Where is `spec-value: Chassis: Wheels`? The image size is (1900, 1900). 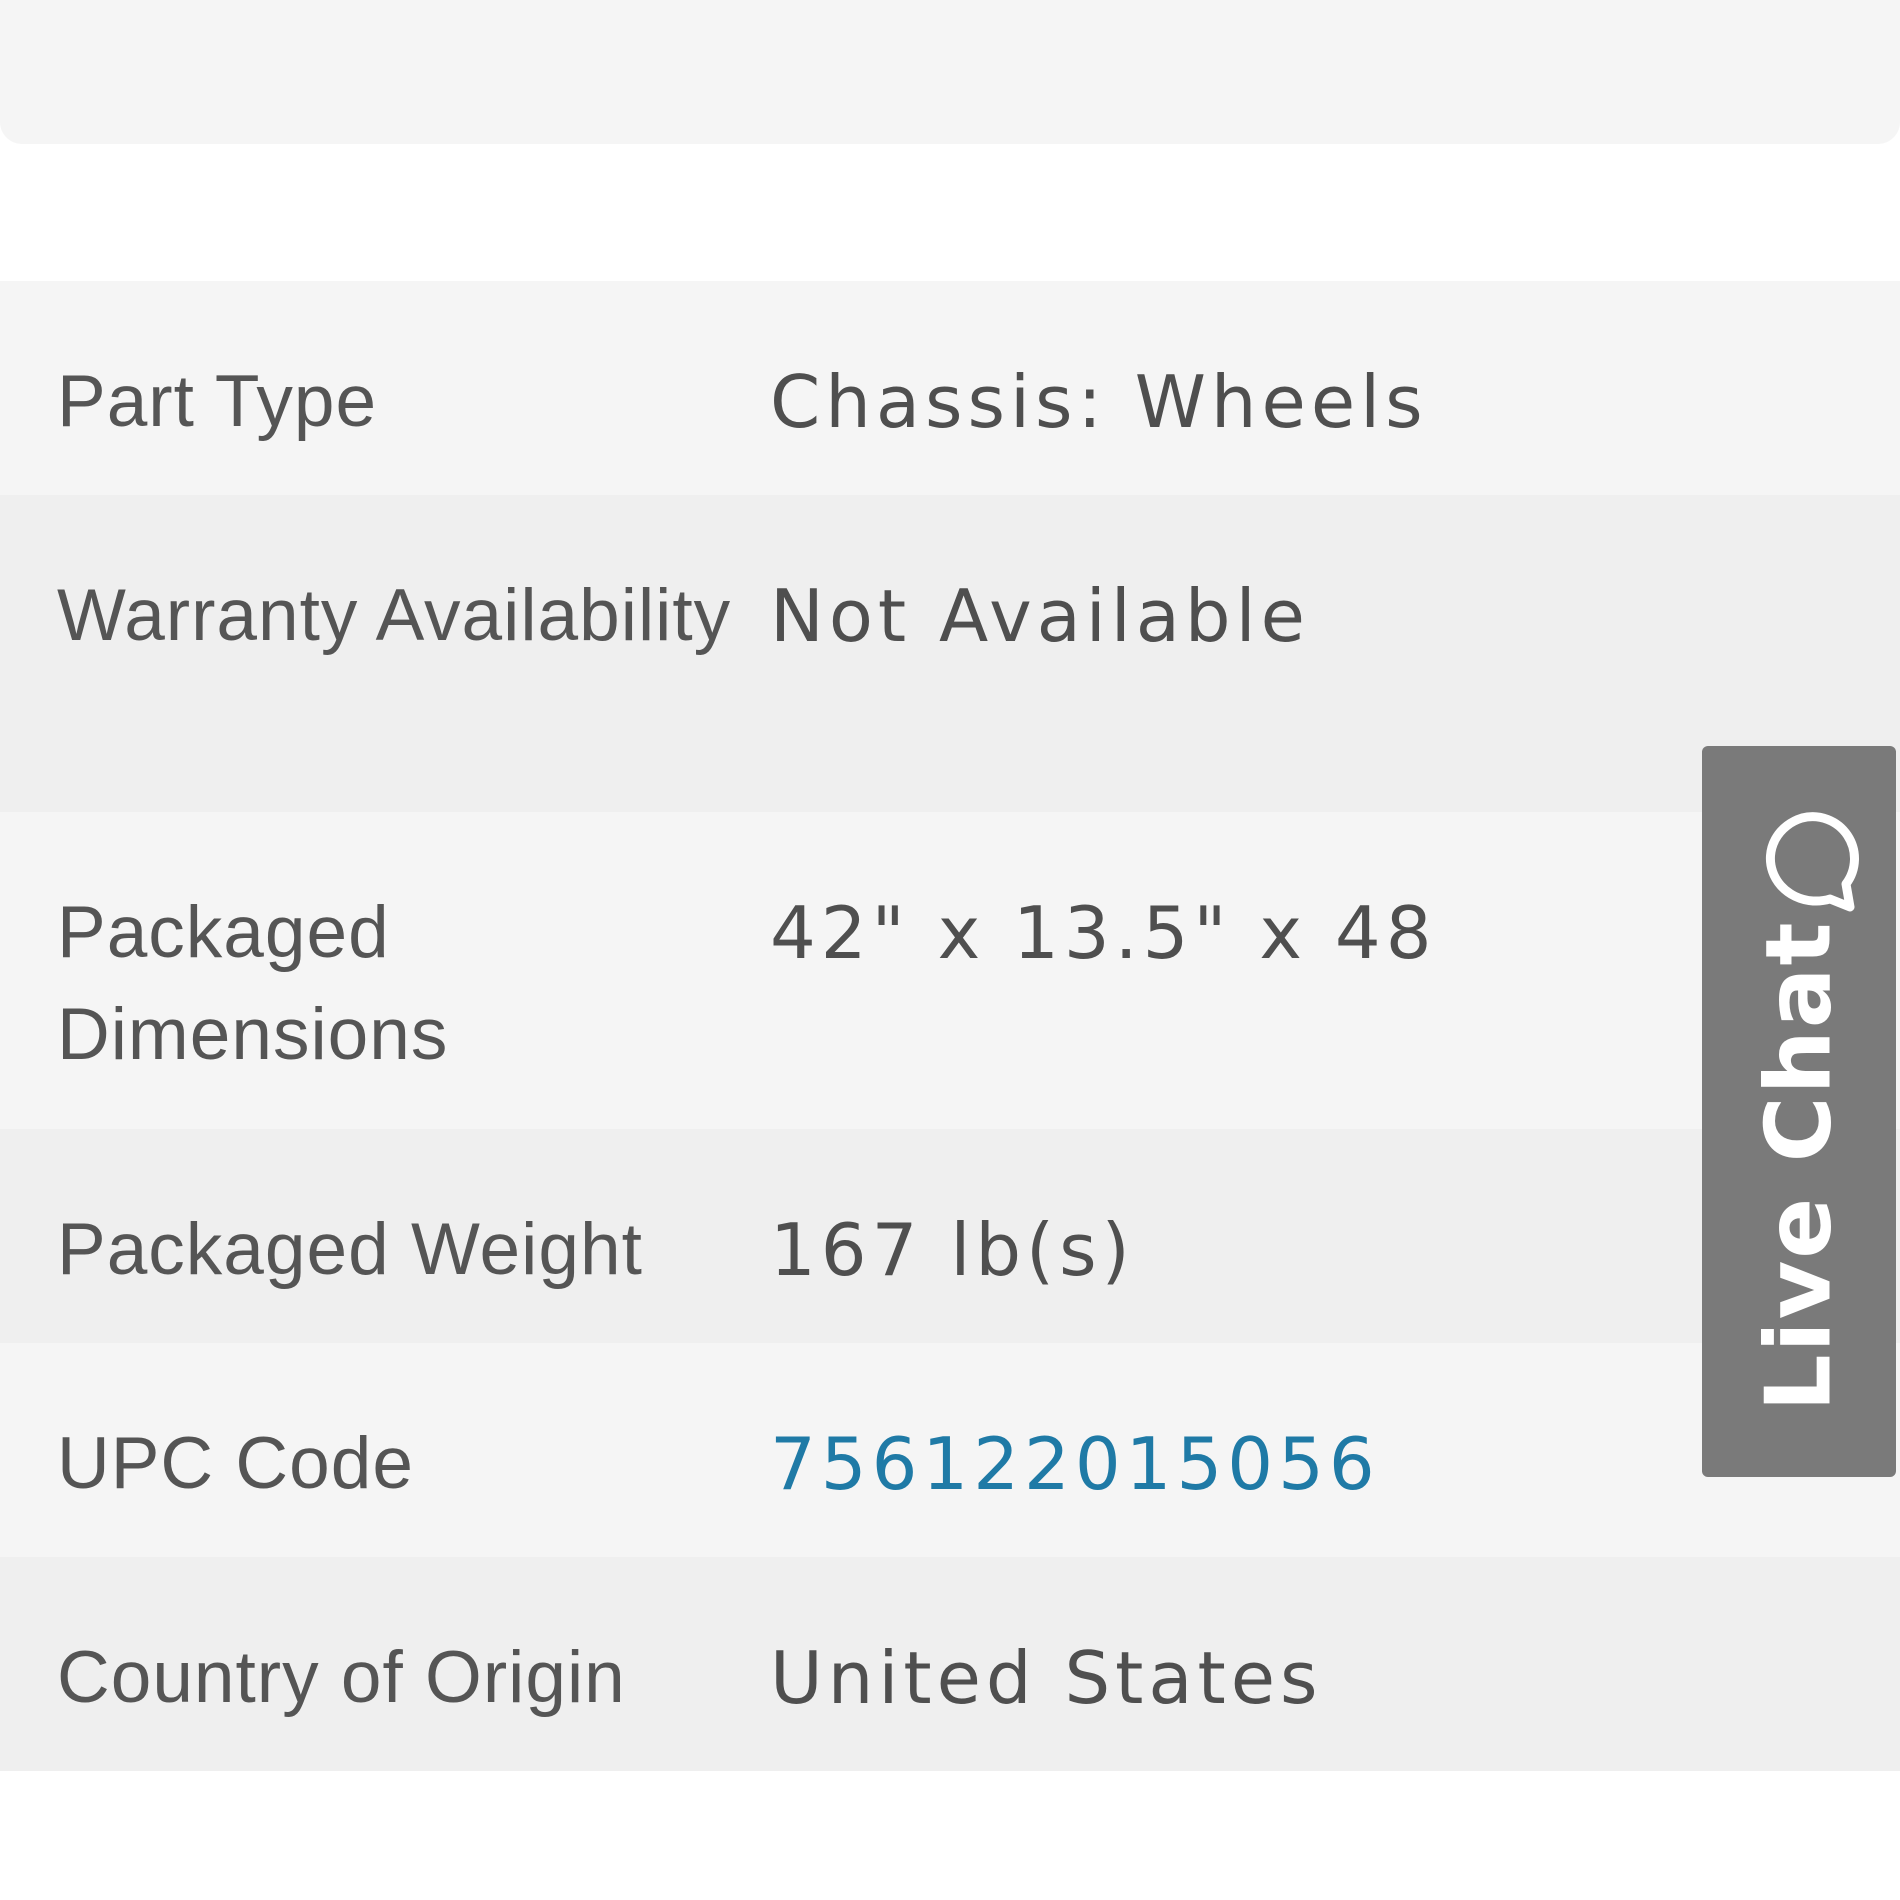
spec-value: Chassis: Wheels is located at coordinates (1099, 402).